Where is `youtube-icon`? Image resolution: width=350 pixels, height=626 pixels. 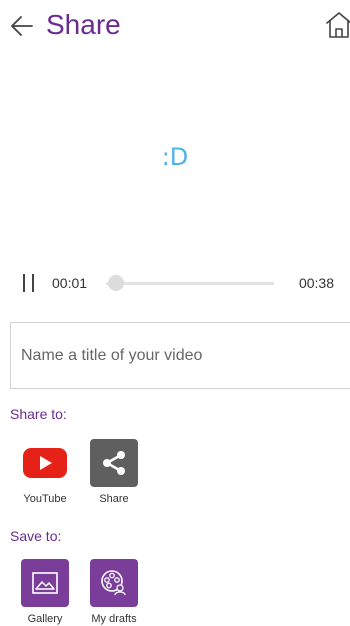
youtube-icon is located at coordinates (45, 463).